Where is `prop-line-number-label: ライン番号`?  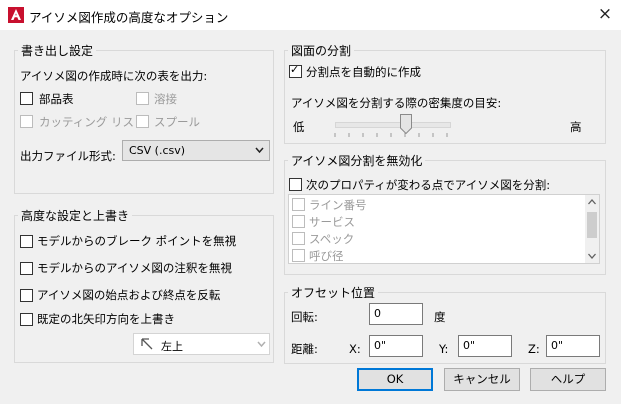
prop-line-number-label: ライン番号 is located at coordinates (338, 205).